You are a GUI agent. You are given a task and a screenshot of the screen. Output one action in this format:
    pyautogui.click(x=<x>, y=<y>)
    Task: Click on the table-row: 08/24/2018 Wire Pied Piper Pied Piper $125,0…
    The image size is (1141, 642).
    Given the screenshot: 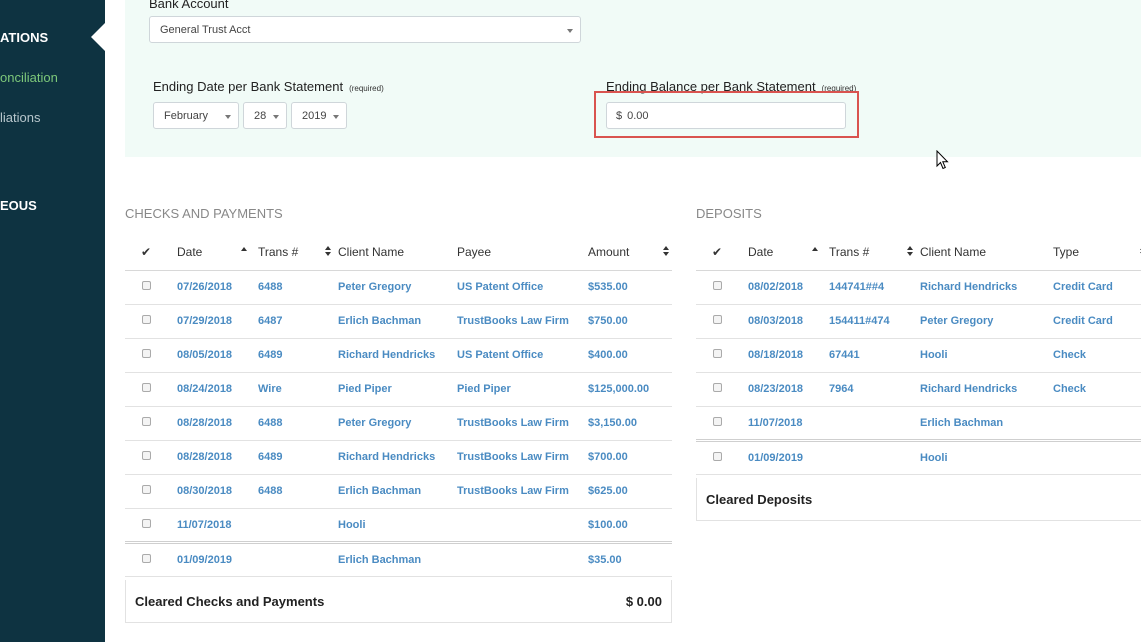 What is the action you would take?
    pyautogui.click(x=398, y=389)
    